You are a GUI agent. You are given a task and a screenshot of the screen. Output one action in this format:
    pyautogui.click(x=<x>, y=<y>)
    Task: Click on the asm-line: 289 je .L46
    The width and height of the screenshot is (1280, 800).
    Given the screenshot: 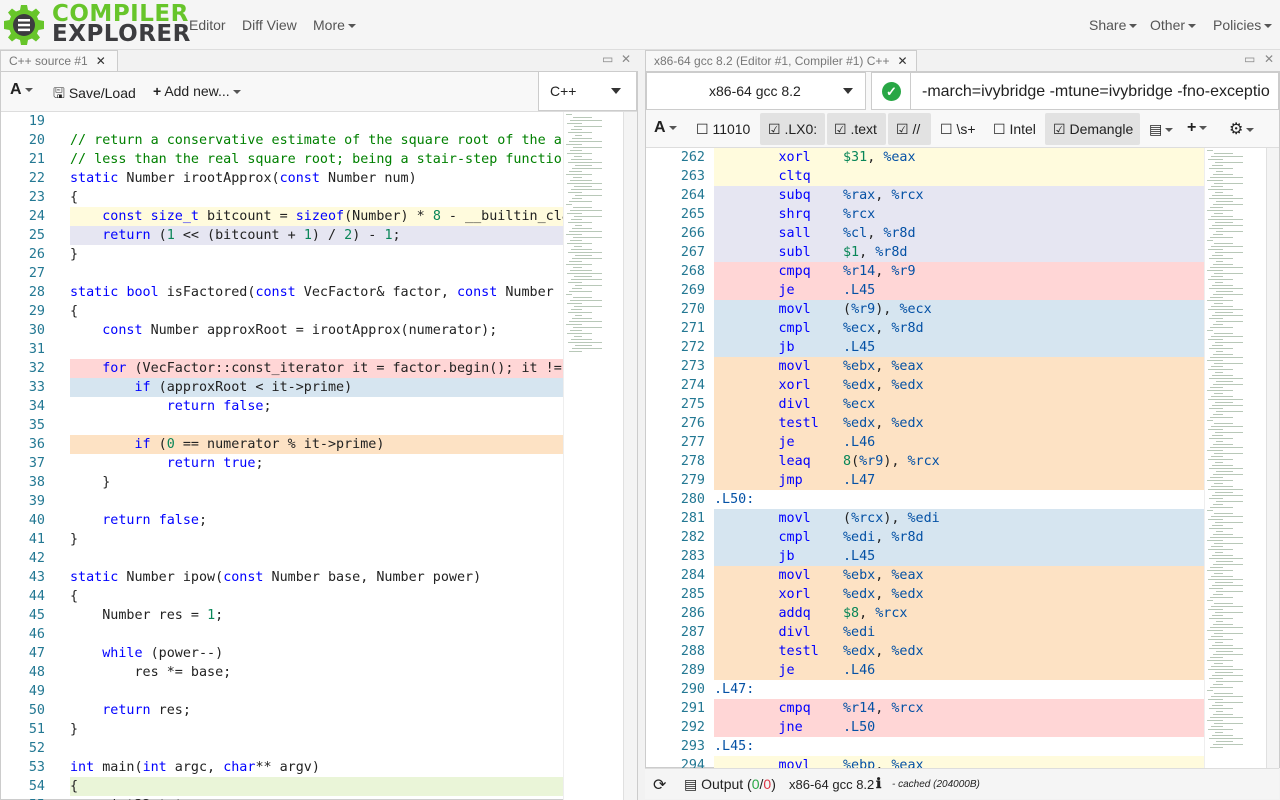 What is the action you would take?
    pyautogui.click(x=925, y=670)
    